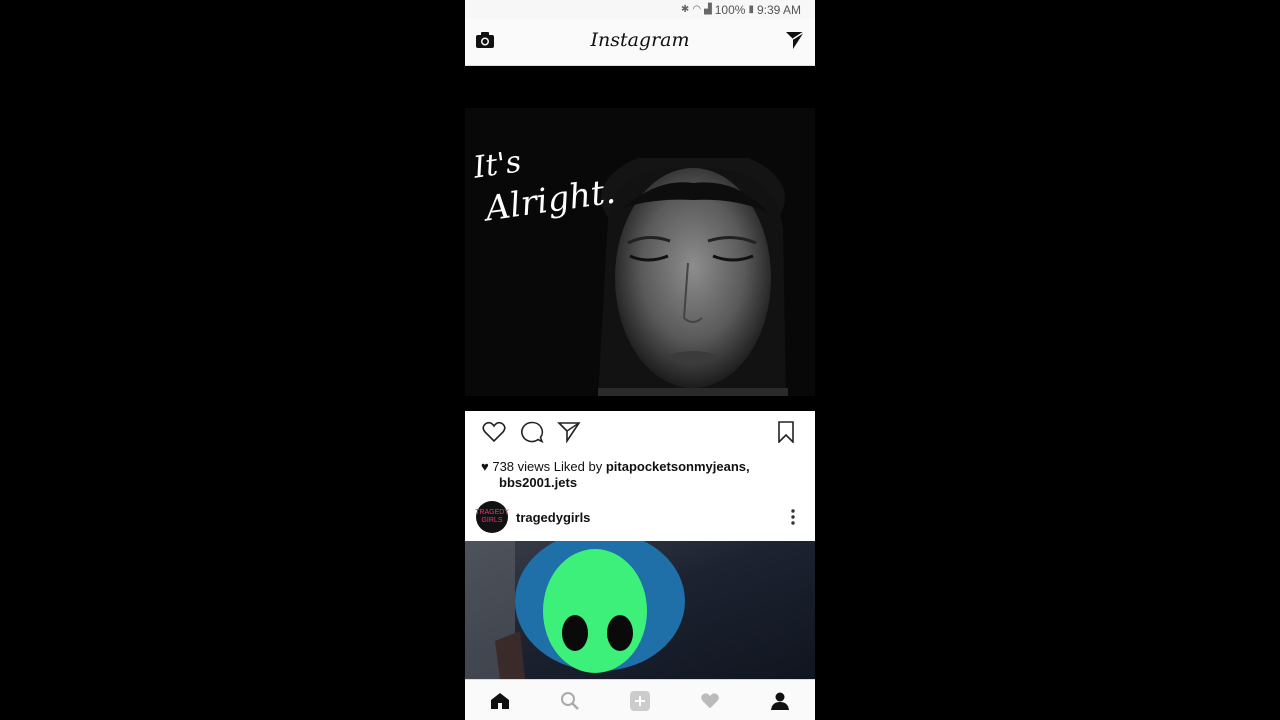 The height and width of the screenshot is (720, 1280). I want to click on next-post-media, so click(640, 610).